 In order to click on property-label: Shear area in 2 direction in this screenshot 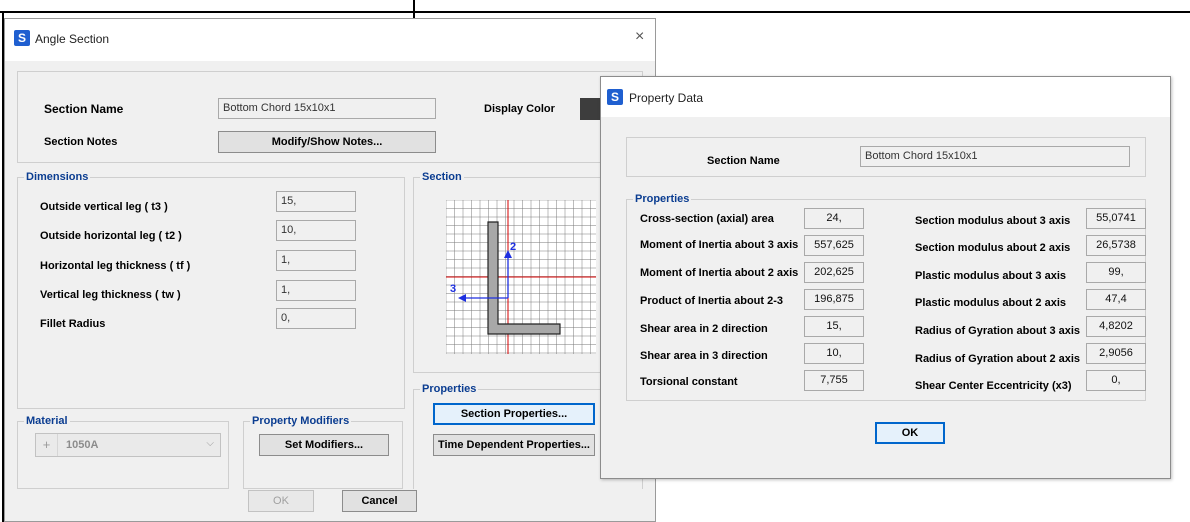, I will do `click(704, 329)`.